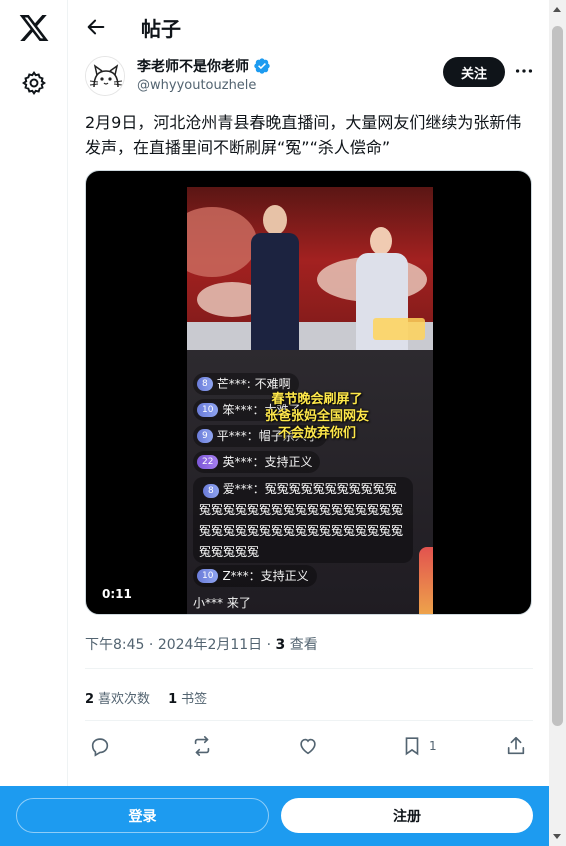 The image size is (566, 846). I want to click on page-title: 帖子, so click(161, 29).